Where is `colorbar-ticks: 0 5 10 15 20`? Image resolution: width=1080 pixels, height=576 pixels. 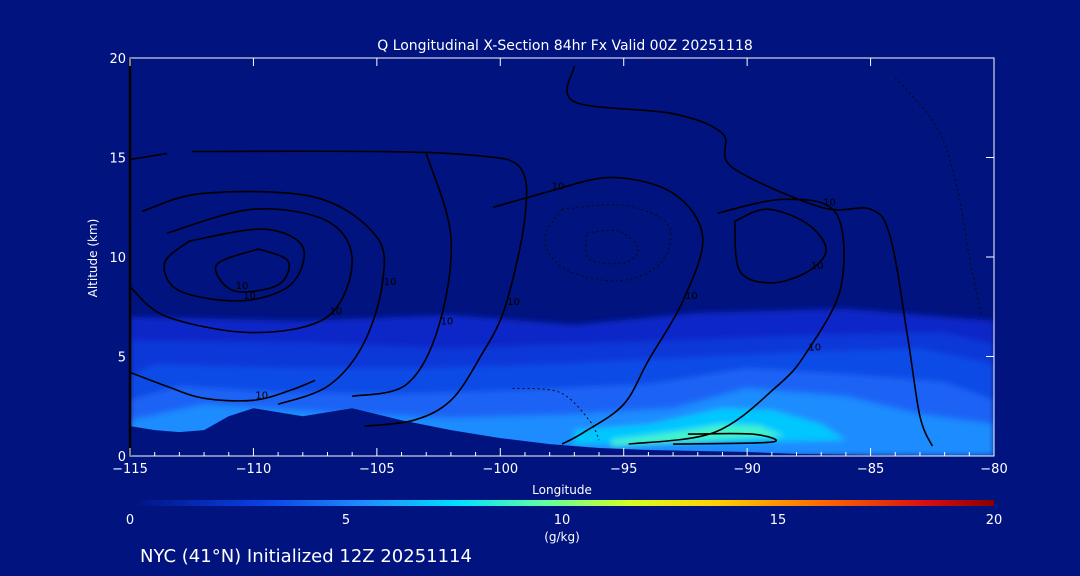 colorbar-ticks: 0 5 10 15 20 is located at coordinates (564, 520).